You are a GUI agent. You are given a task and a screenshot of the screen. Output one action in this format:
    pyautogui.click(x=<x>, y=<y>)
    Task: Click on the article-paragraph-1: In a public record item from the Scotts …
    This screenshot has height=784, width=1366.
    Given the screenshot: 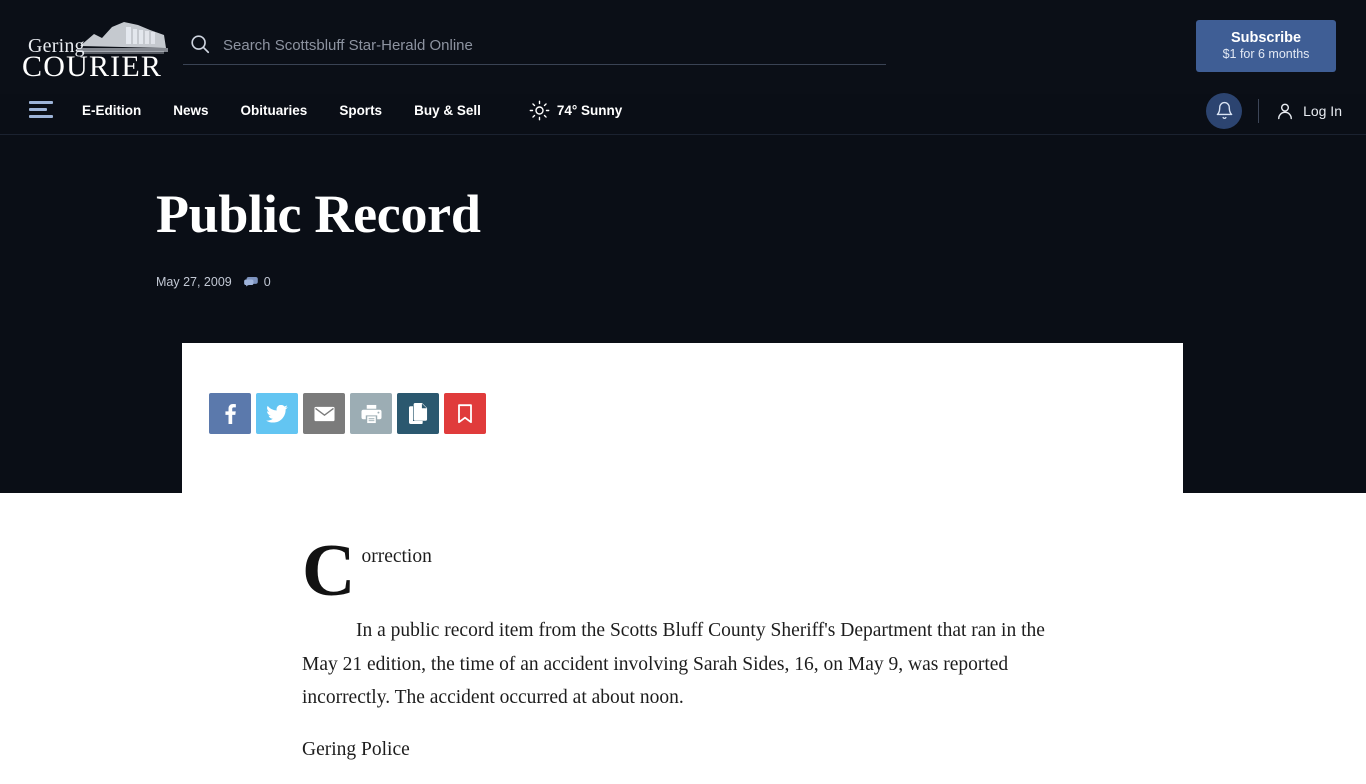 What is the action you would take?
    pyautogui.click(x=673, y=664)
    